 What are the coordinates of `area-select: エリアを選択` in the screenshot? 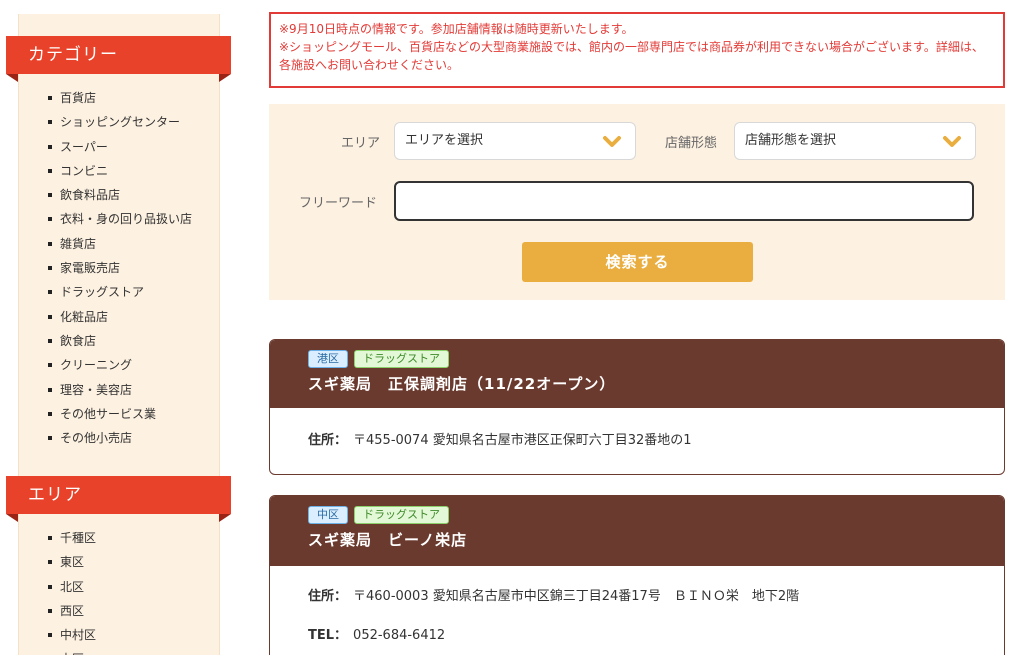 It's located at (515, 141).